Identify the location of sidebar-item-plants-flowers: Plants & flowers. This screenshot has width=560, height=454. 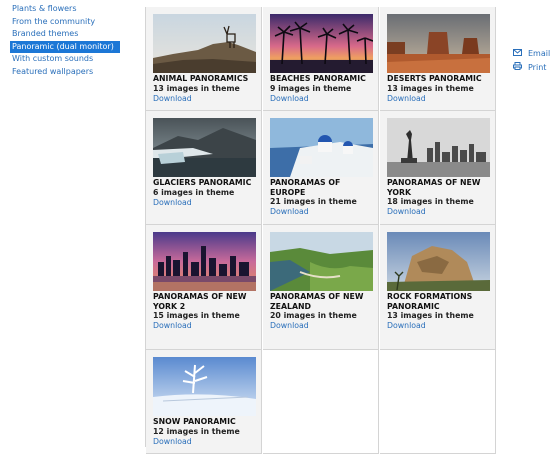
(65, 9).